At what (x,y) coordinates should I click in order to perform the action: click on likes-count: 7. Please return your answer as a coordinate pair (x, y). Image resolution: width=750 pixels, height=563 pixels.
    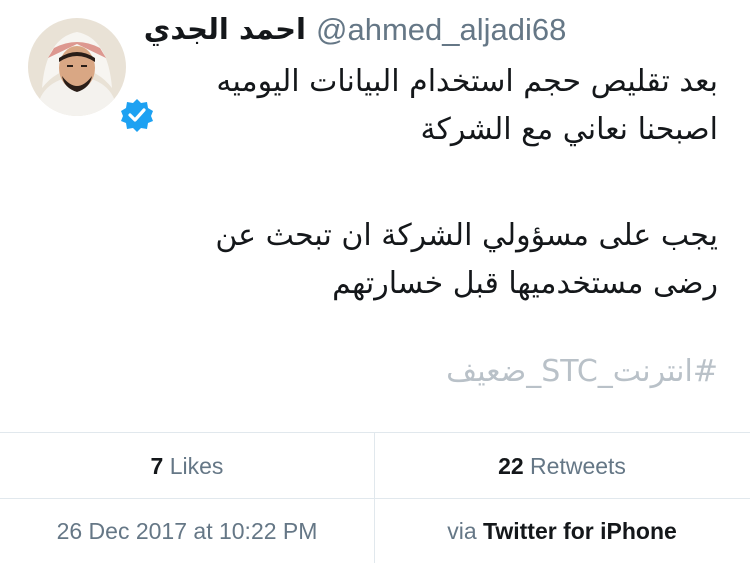
    Looking at the image, I should click on (157, 466).